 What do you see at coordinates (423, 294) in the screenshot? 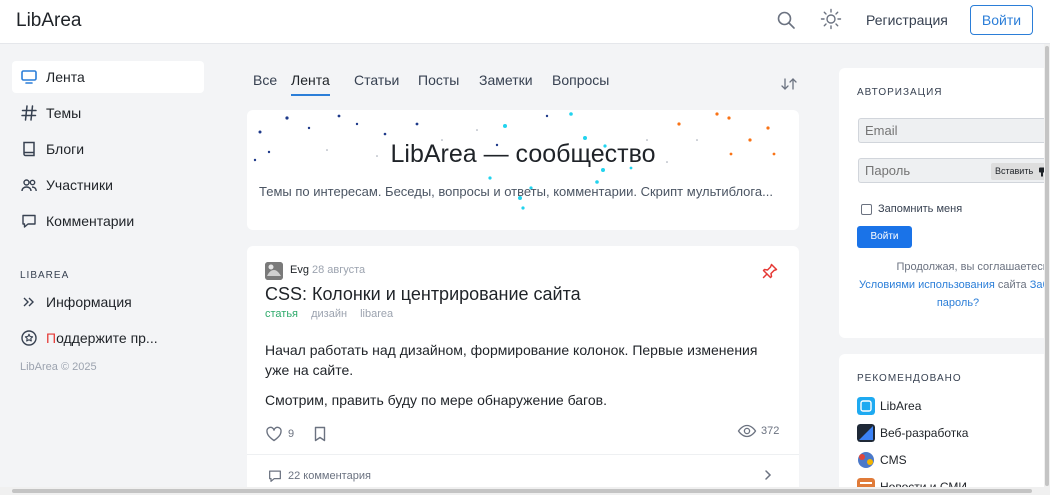
I see `post-title: CSS: Колонки и центрирование сайта` at bounding box center [423, 294].